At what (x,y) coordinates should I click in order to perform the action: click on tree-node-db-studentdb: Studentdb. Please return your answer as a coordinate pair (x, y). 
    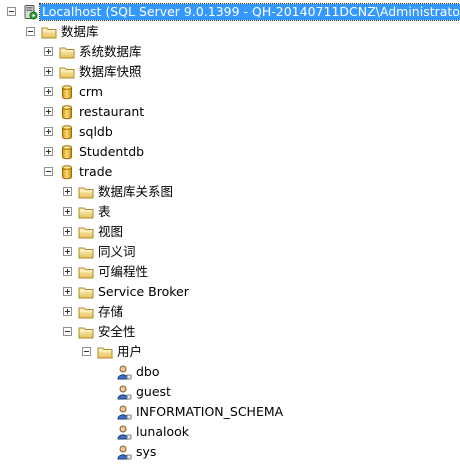
    Looking at the image, I should click on (230, 152).